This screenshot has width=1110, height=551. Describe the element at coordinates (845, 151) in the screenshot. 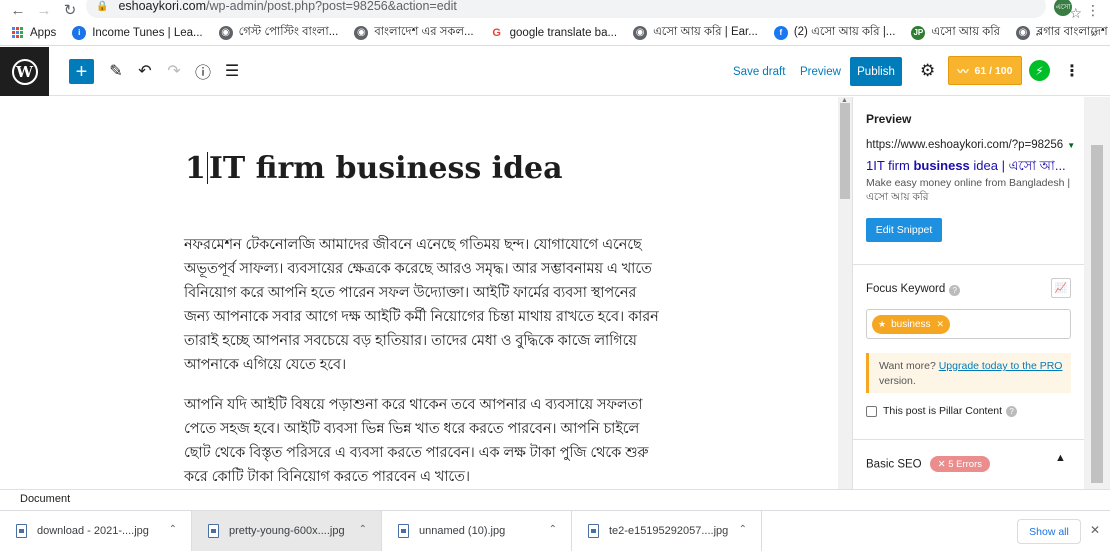

I see `editor-scroll-thumb` at that location.